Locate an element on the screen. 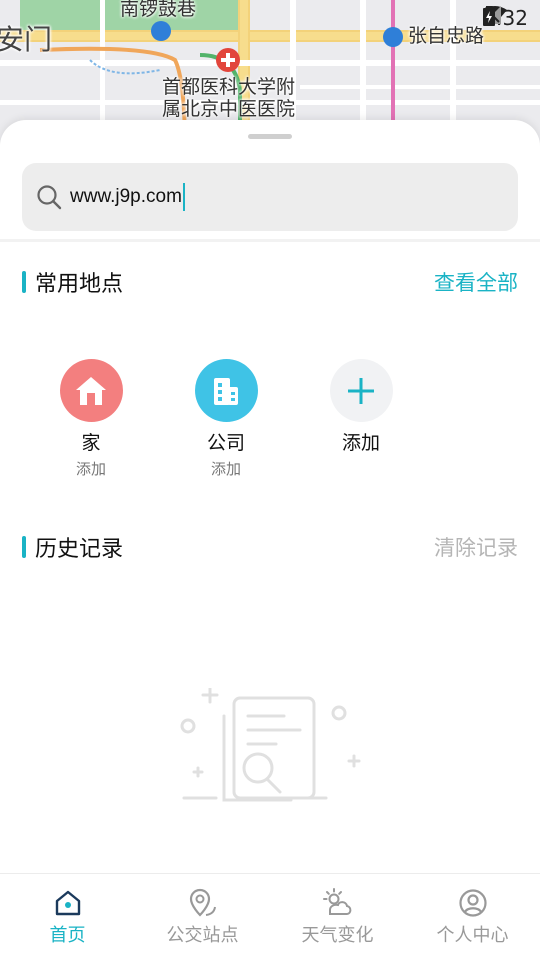 The image size is (540, 960). tab-bus-stops: 公交站点 is located at coordinates (202, 917).